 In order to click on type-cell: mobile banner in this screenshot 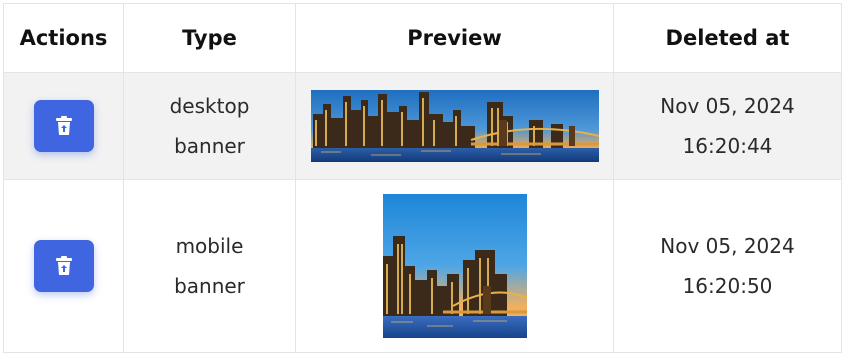, I will do `click(209, 266)`.